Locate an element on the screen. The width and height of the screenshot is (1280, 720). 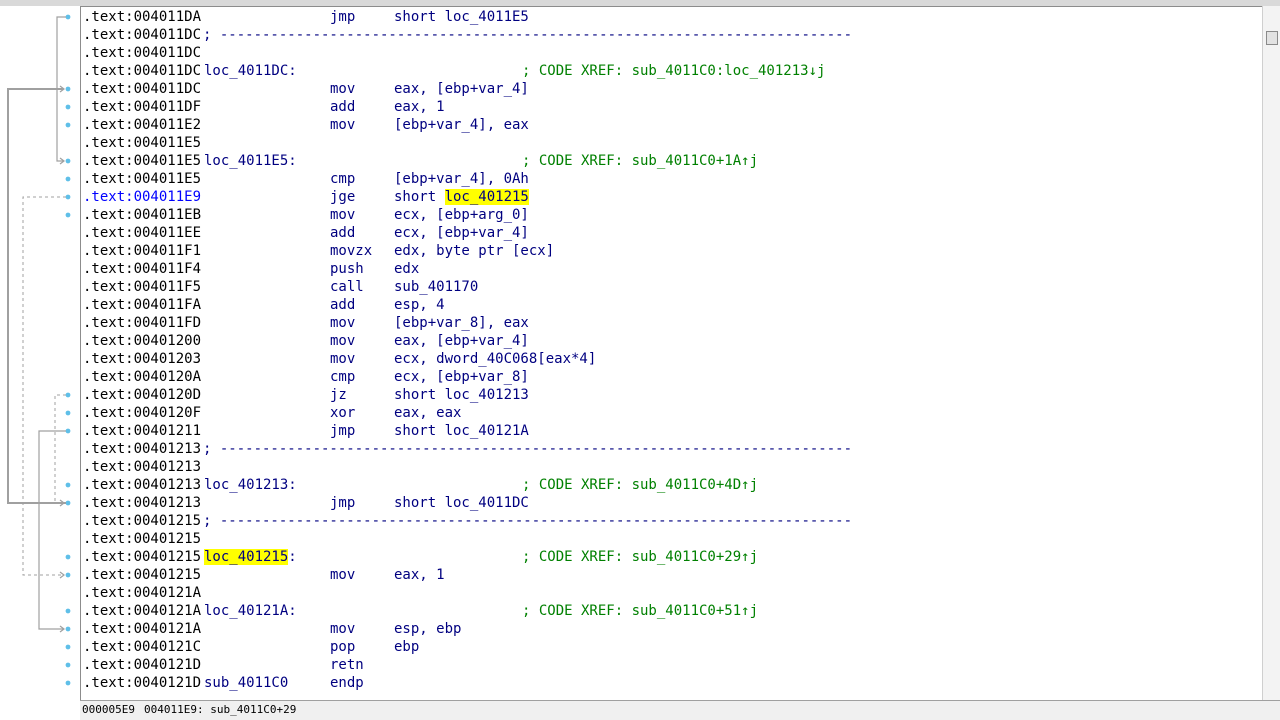
listing-line: .text:00401213 jmp short loc_4011DC is located at coordinates (668, 503).